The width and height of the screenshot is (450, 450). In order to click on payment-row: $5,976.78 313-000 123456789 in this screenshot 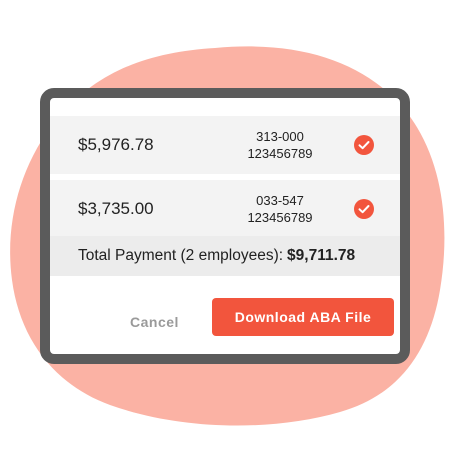, I will do `click(225, 145)`.